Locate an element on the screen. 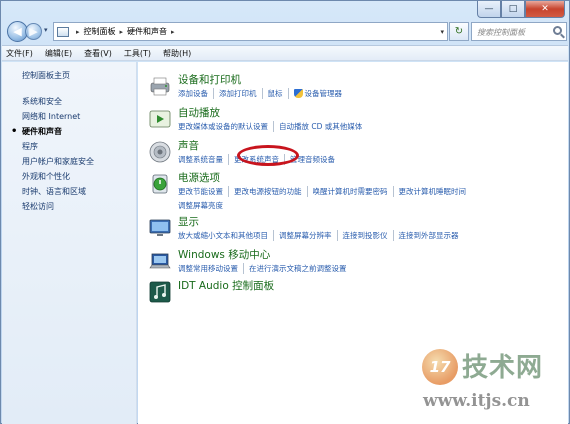  address-bar: ▸ 控制面板 ▸ 硬件和声音 ▸ ▾ is located at coordinates (250, 31).